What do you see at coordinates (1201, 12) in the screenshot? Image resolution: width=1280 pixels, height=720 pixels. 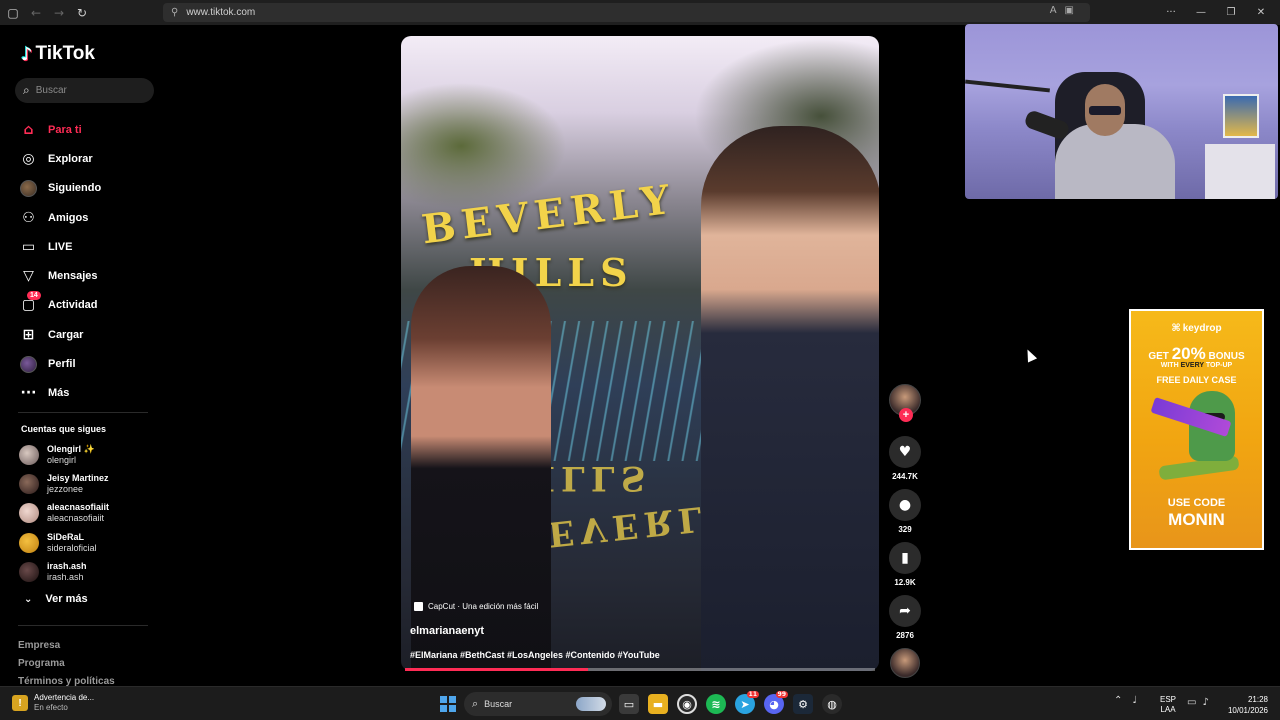 I see `minimize-icon: —` at bounding box center [1201, 12].